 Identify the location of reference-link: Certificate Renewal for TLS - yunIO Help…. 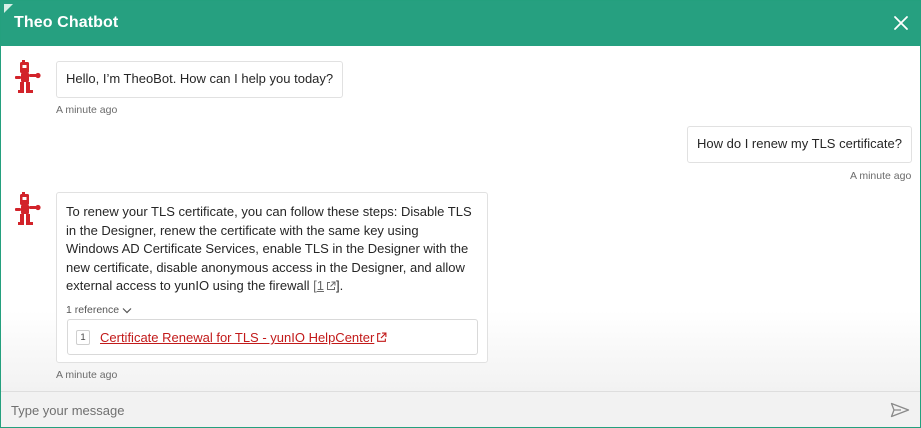
(243, 338).